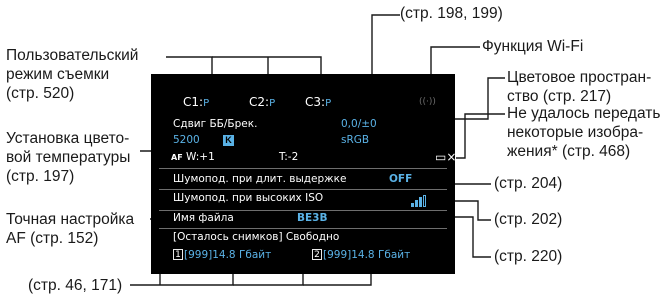  I want to click on card-1-number: 1, so click(178, 254).